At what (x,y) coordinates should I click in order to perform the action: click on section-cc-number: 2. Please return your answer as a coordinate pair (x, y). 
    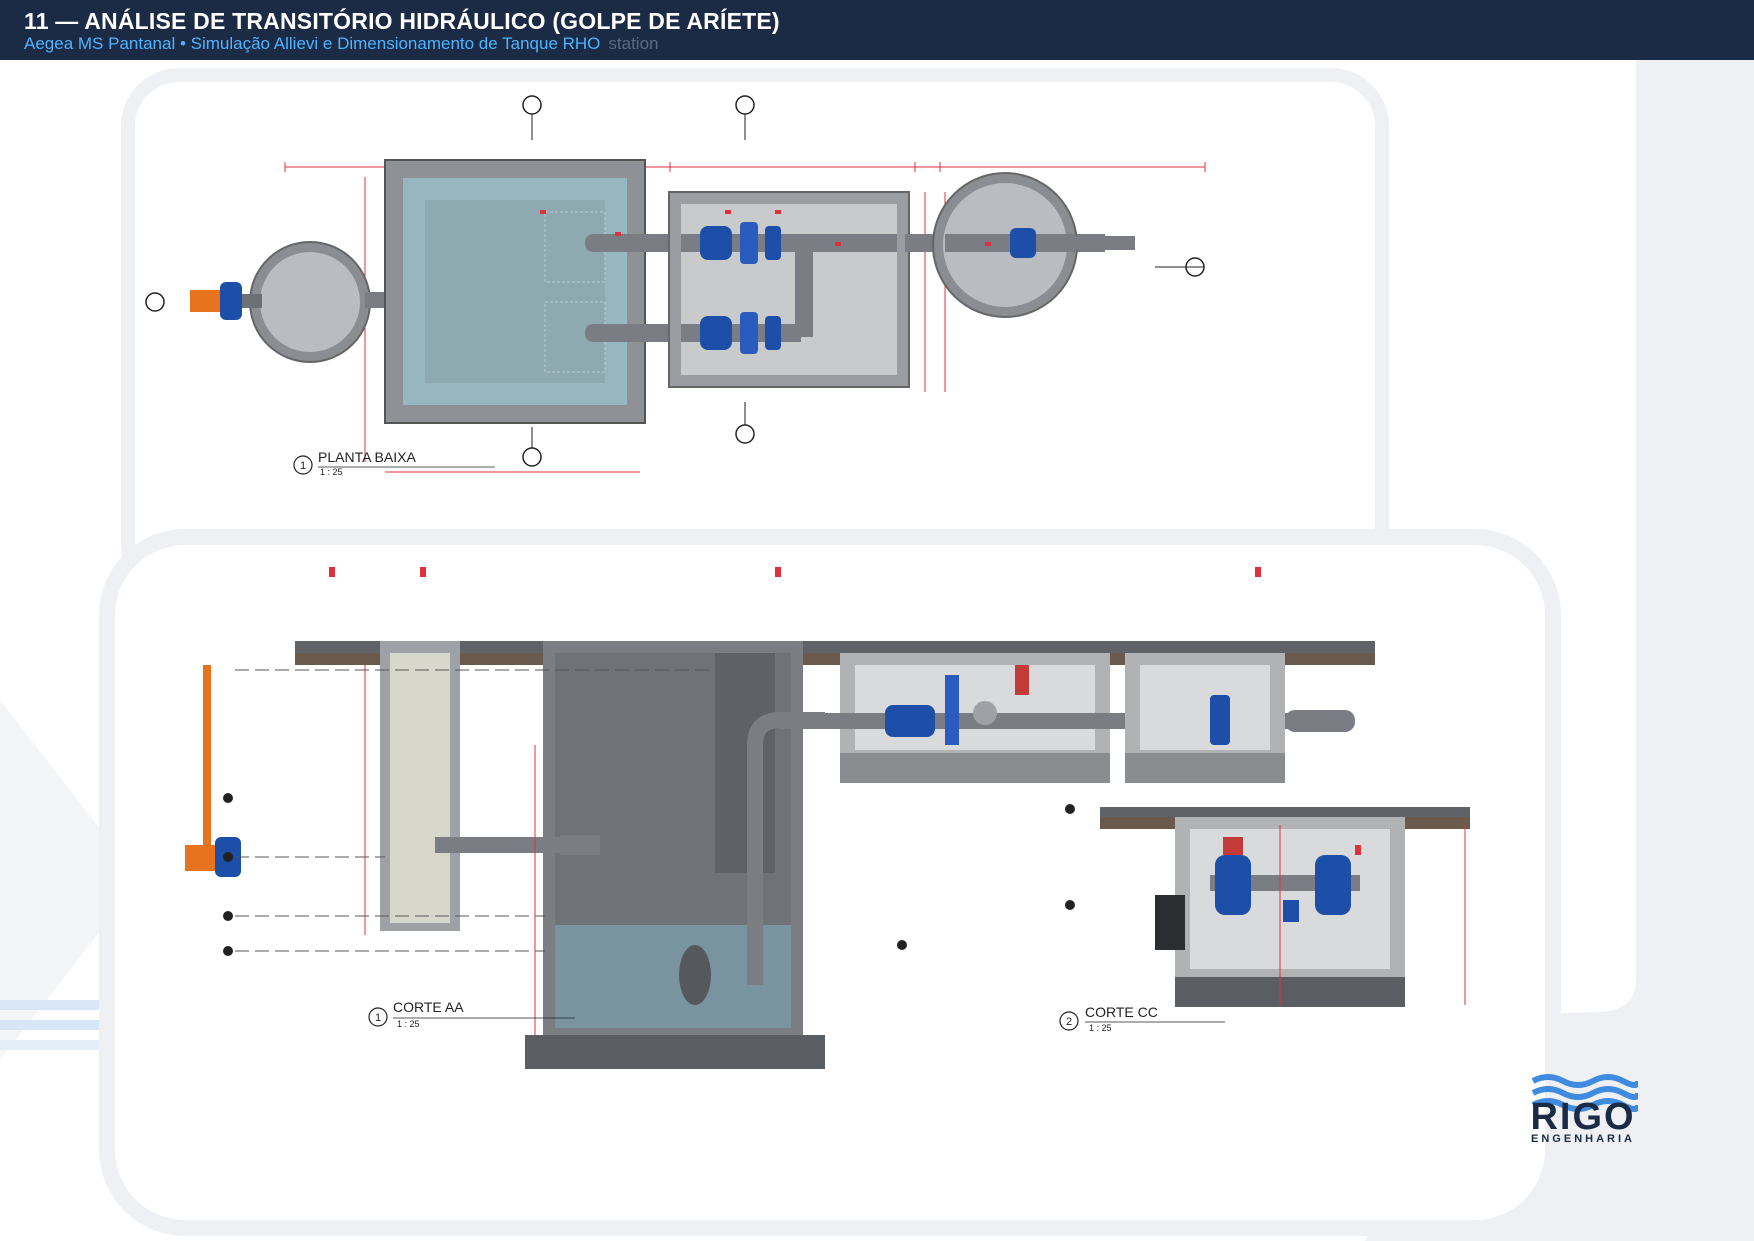
    Looking at the image, I should click on (1069, 1022).